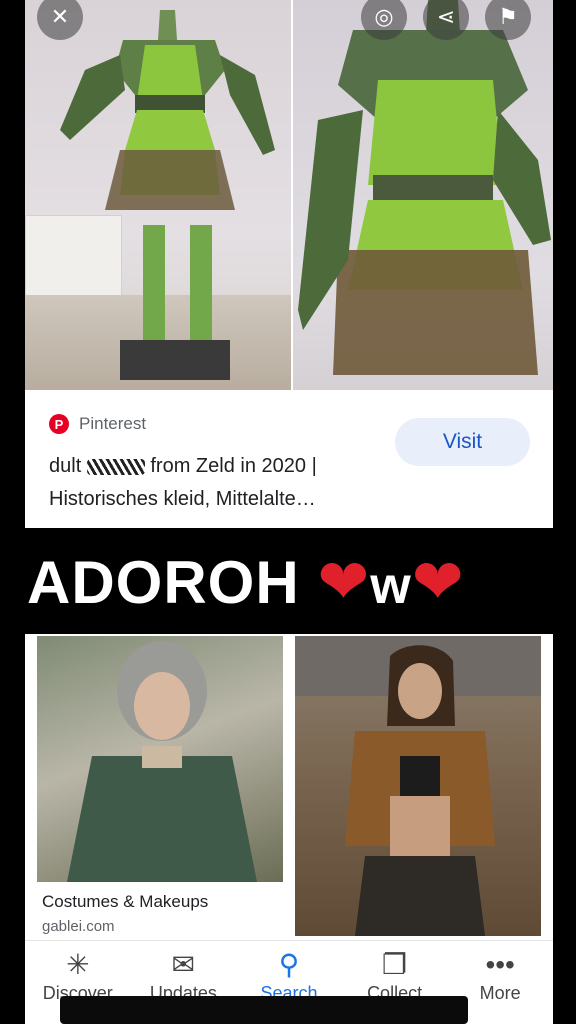 The width and height of the screenshot is (576, 1024). Describe the element at coordinates (125, 902) in the screenshot. I see `second-result-title: Costumes & Makeups` at that location.